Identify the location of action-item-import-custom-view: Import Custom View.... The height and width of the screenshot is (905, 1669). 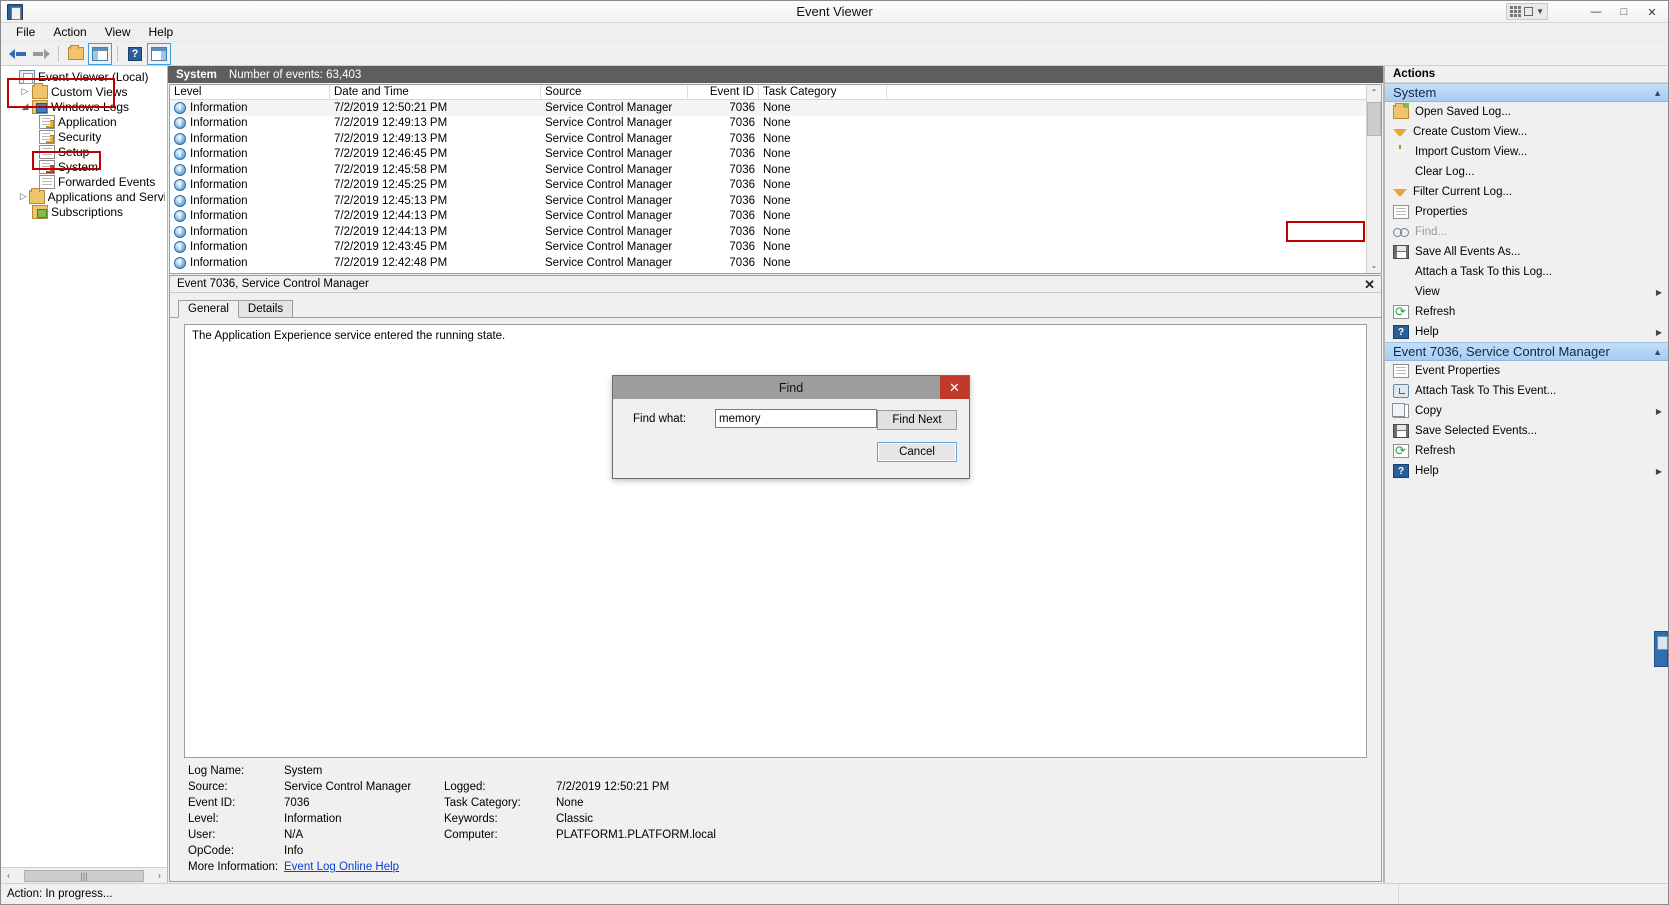
(1526, 152).